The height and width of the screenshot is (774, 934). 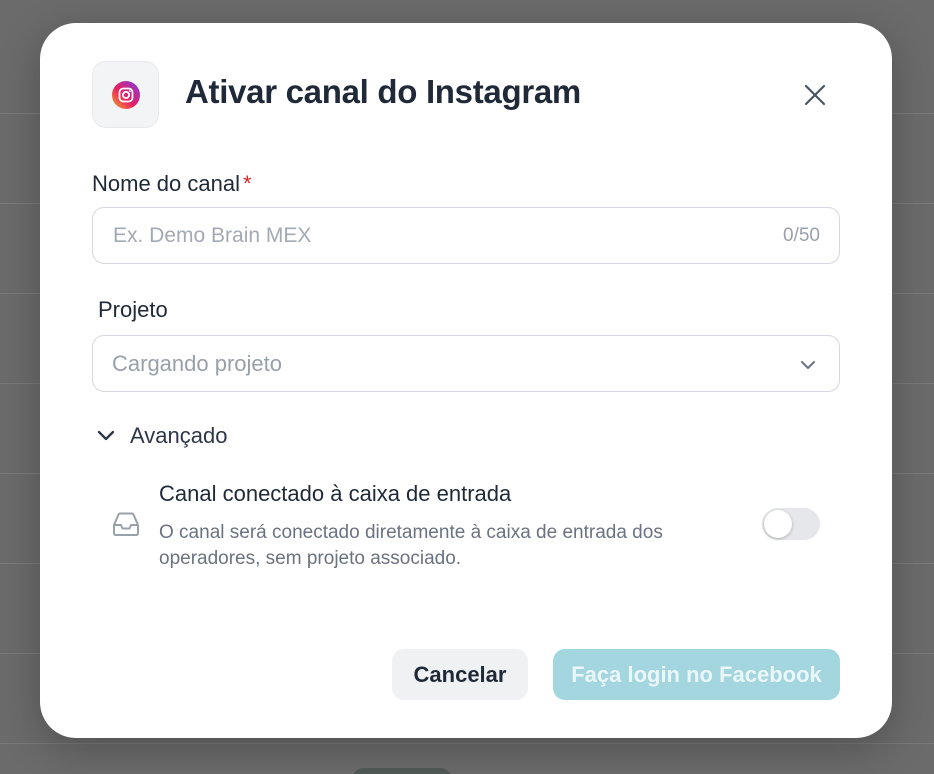 I want to click on project-select-value: Cargando projeto, so click(x=197, y=363).